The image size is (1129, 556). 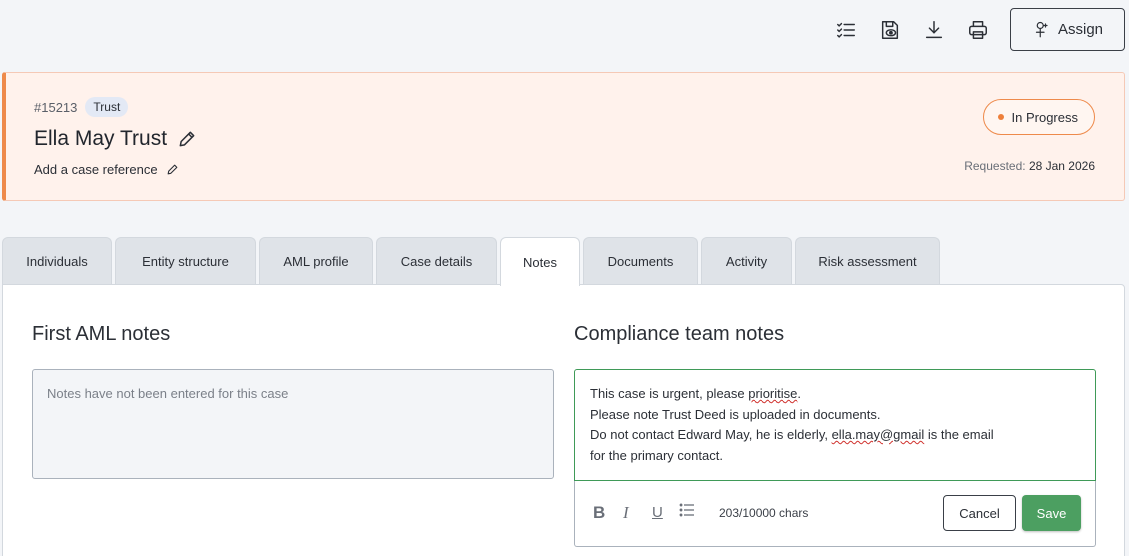 I want to click on spellcheck-word: ella.may@gmail, so click(x=878, y=434).